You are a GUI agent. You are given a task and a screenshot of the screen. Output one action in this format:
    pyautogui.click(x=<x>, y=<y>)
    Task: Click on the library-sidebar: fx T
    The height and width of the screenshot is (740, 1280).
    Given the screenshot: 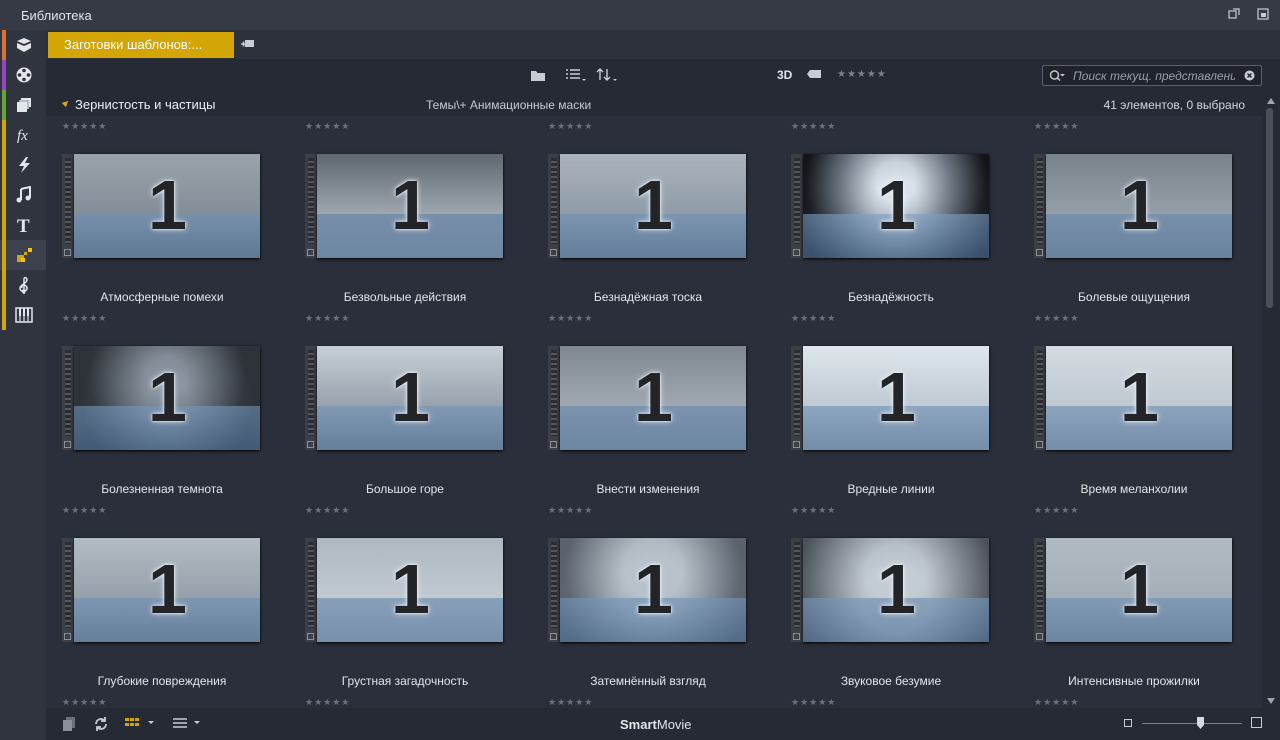 What is the action you would take?
    pyautogui.click(x=23, y=385)
    